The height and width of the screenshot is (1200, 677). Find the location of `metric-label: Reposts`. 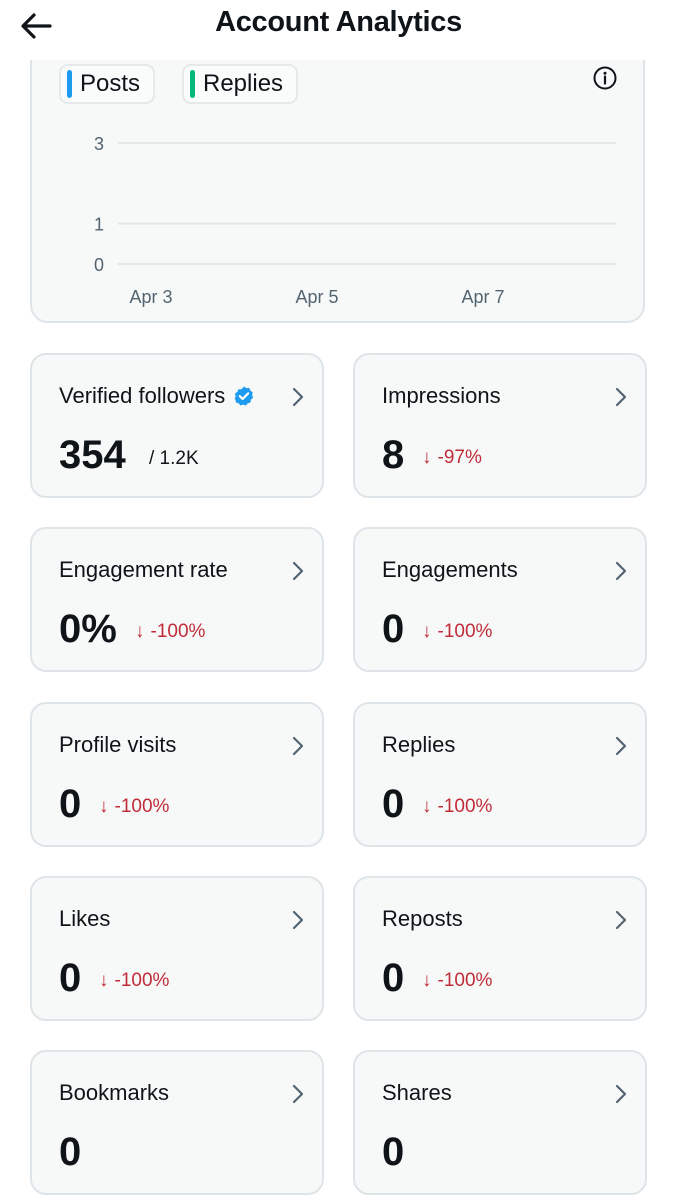

metric-label: Reposts is located at coordinates (422, 919).